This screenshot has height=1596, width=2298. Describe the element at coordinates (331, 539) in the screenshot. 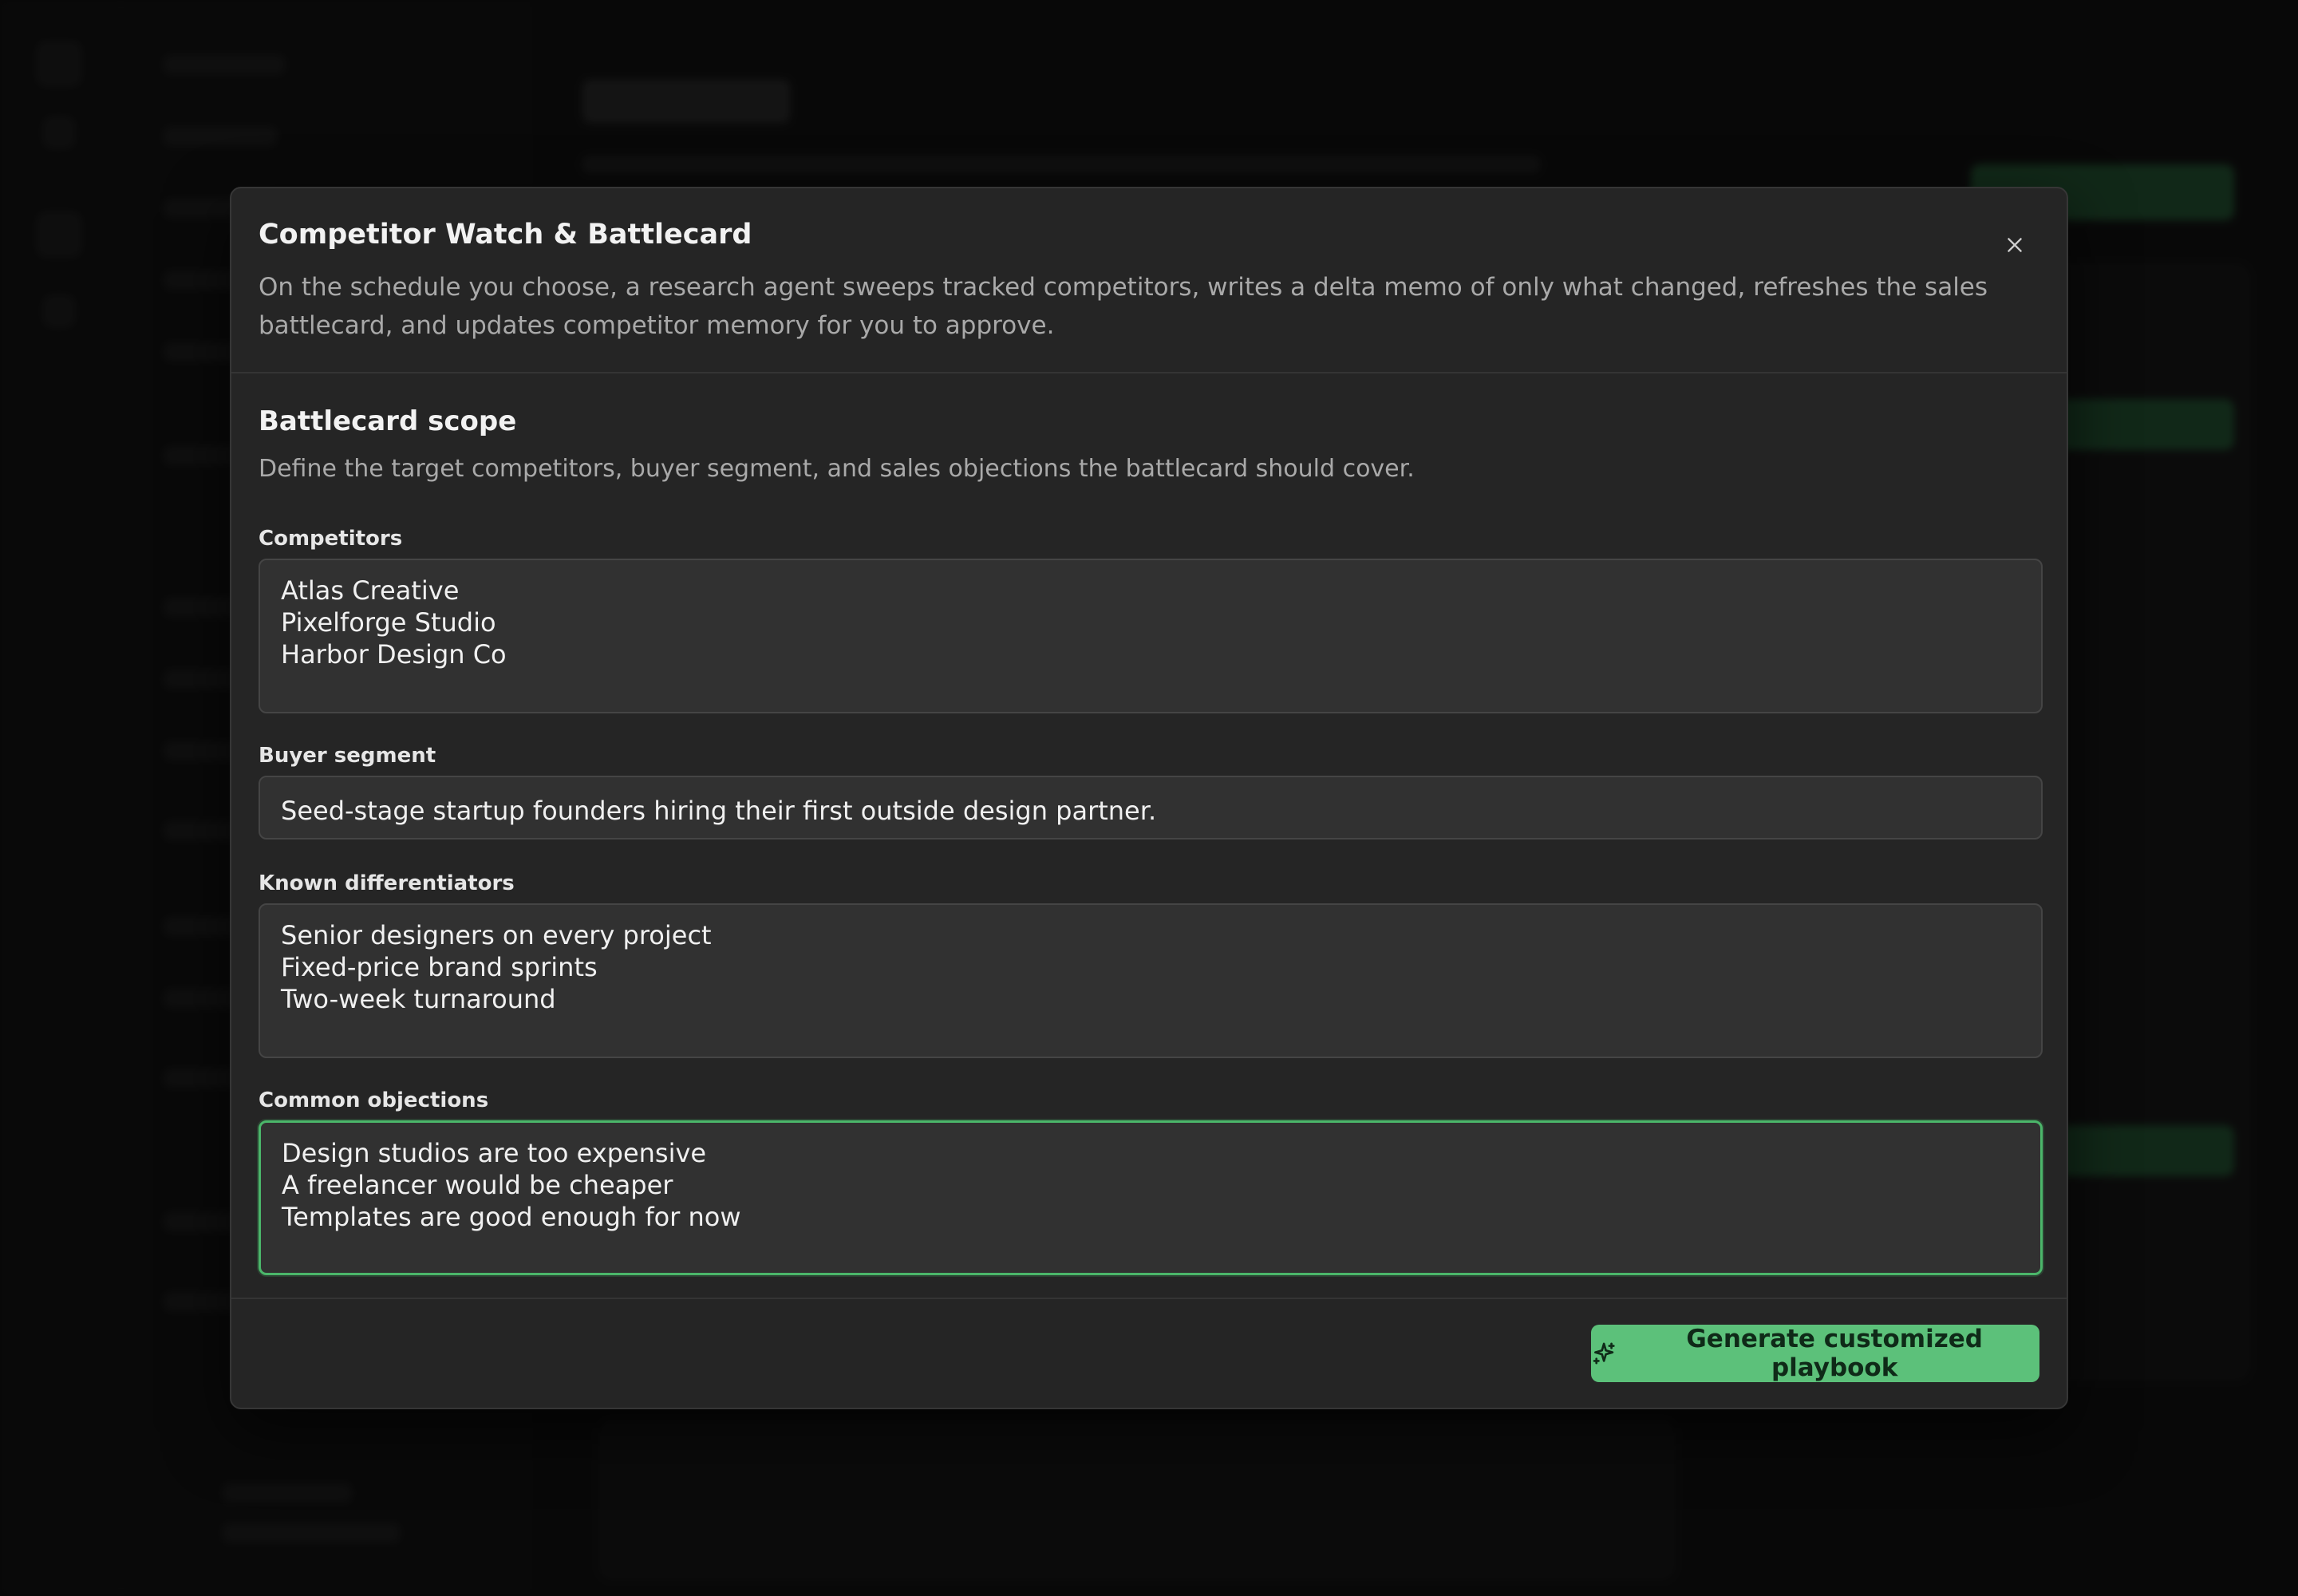

I see `competitors-label: Competitors` at that location.